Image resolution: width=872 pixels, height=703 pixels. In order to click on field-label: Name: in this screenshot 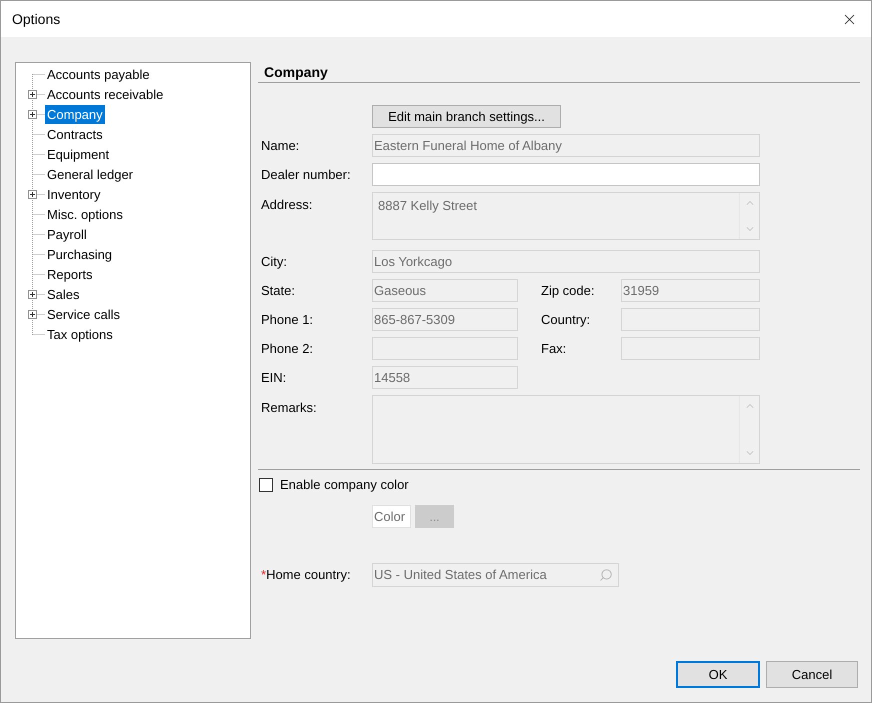, I will do `click(280, 145)`.